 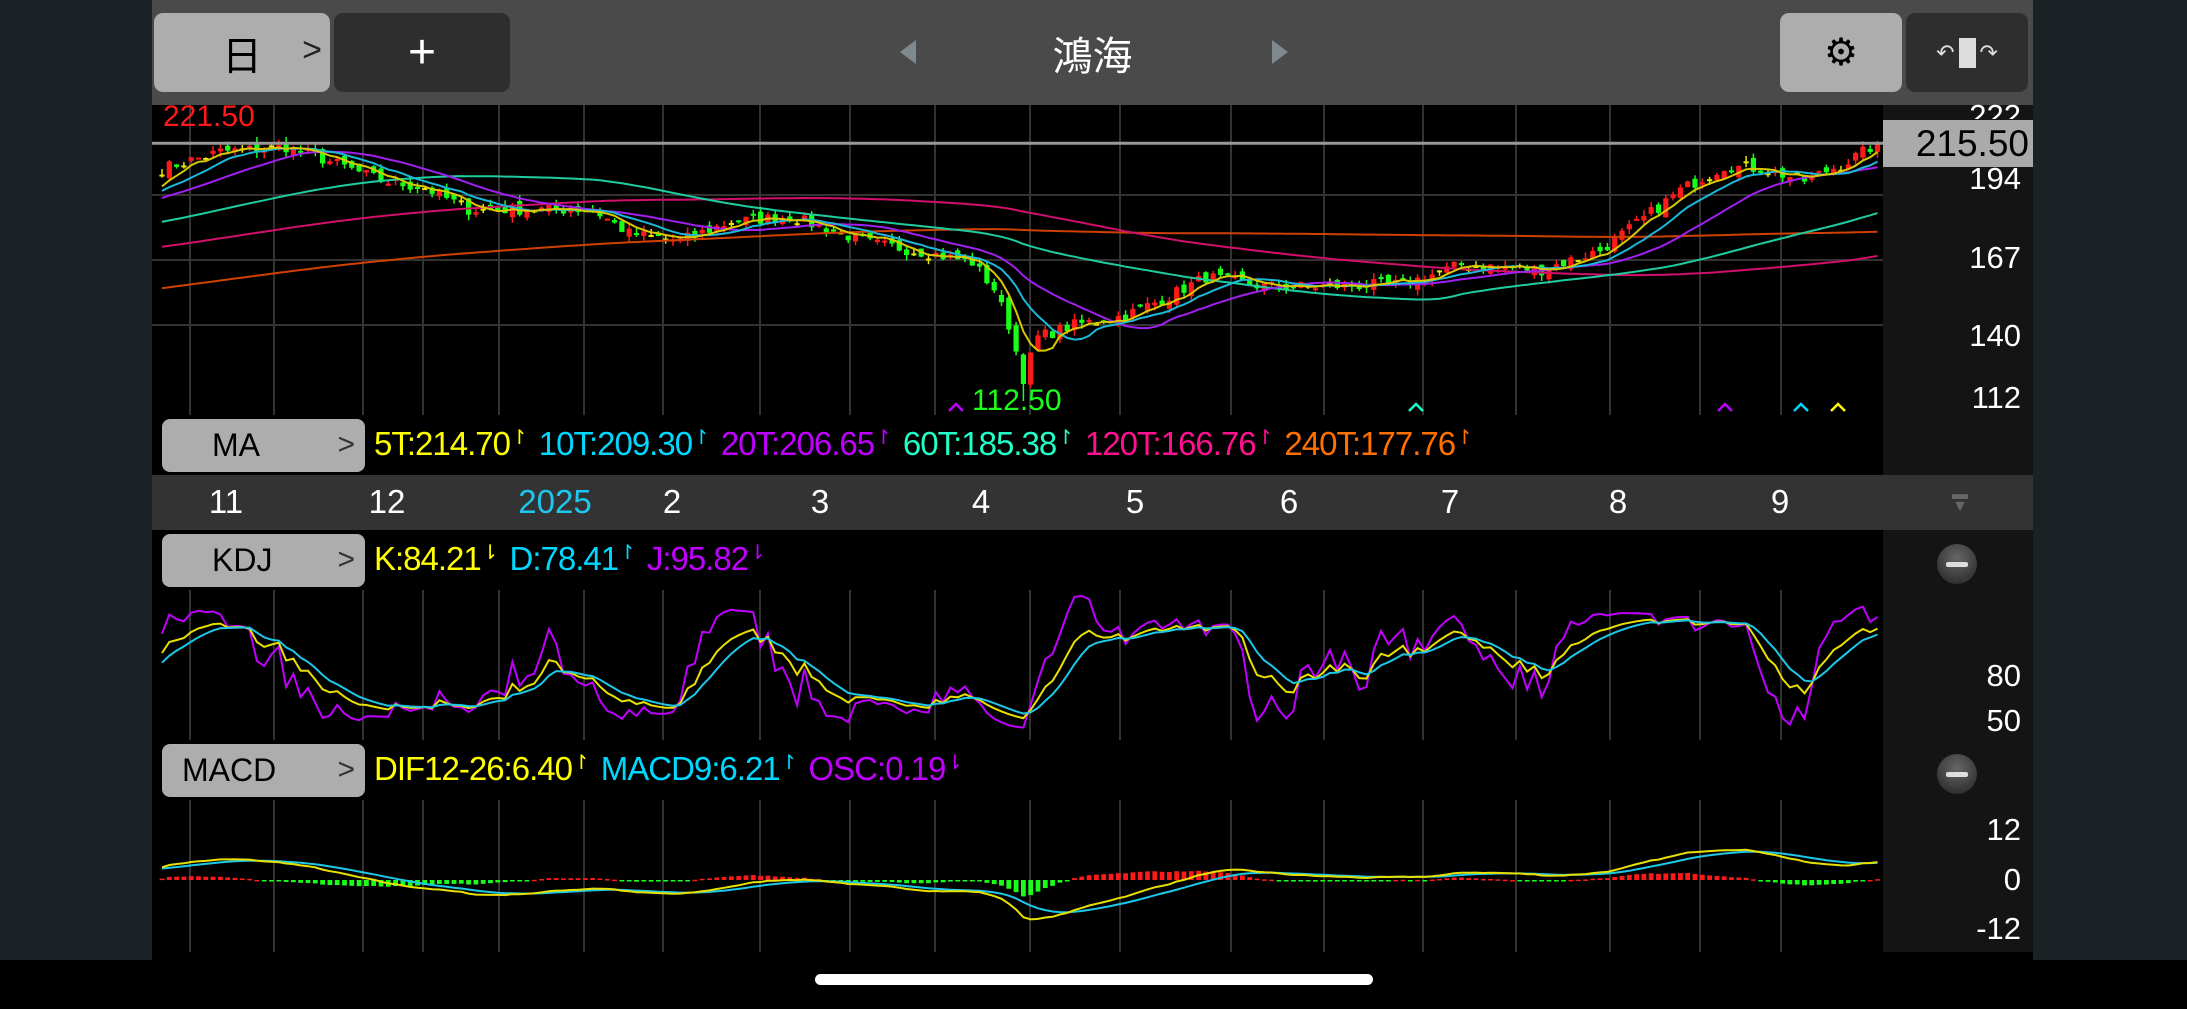 What do you see at coordinates (1019, 876) in the screenshot?
I see `macd-chart` at bounding box center [1019, 876].